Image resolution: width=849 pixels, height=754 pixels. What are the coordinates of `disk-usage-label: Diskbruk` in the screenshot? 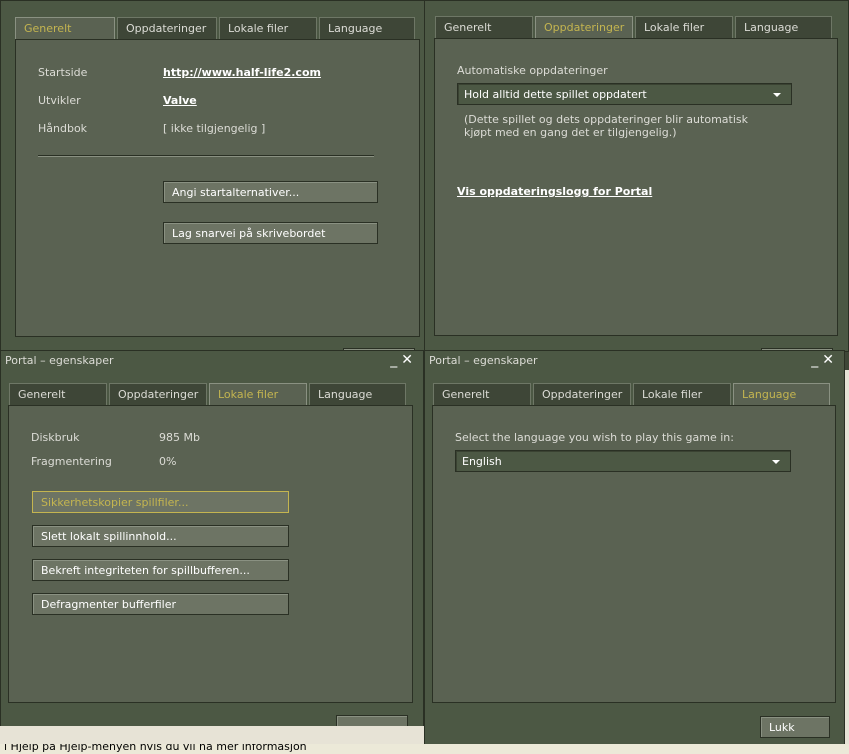 It's located at (55, 437).